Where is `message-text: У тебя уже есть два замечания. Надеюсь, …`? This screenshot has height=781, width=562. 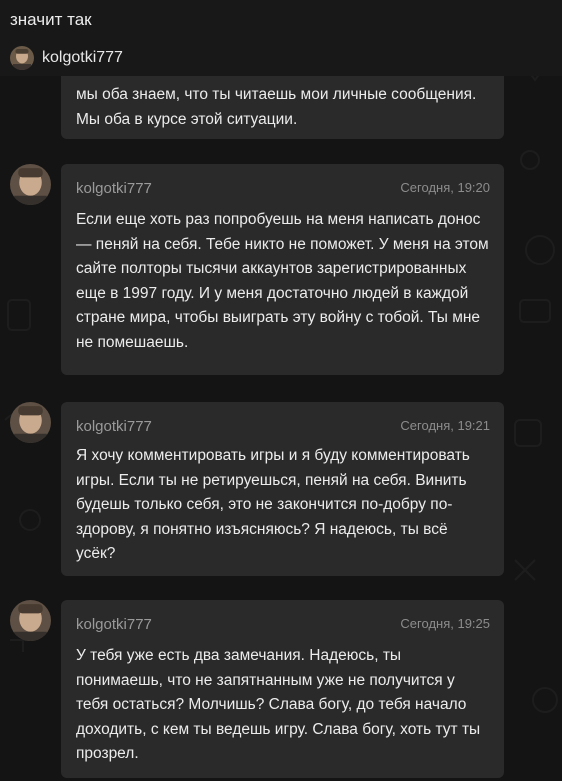 message-text: У тебя уже есть два замечания. Надеюсь, … is located at coordinates (278, 704).